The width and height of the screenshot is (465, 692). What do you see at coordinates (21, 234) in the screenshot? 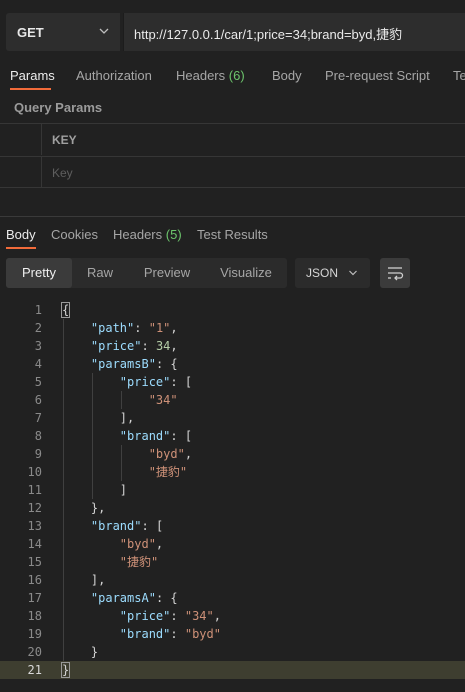
I see `response-tab-body: Body` at bounding box center [21, 234].